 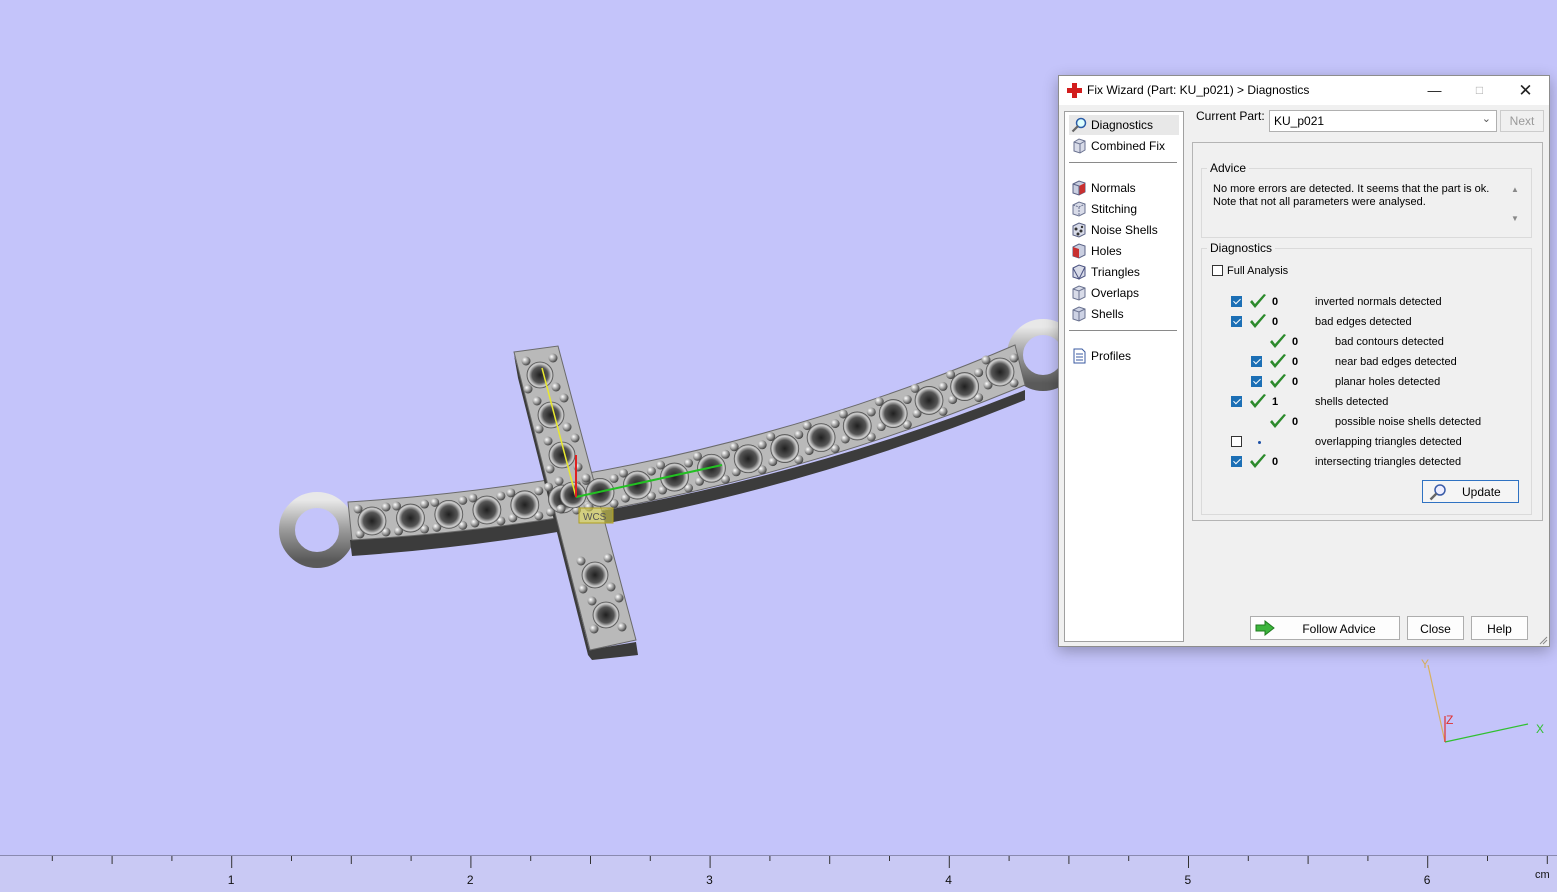 What do you see at coordinates (1434, 90) in the screenshot?
I see `minimize-button: —` at bounding box center [1434, 90].